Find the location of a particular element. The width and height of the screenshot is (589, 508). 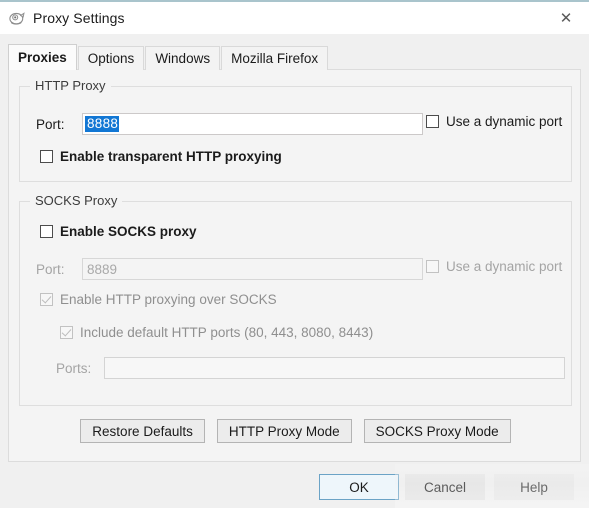

socks-port-label: Port: is located at coordinates (50, 269).